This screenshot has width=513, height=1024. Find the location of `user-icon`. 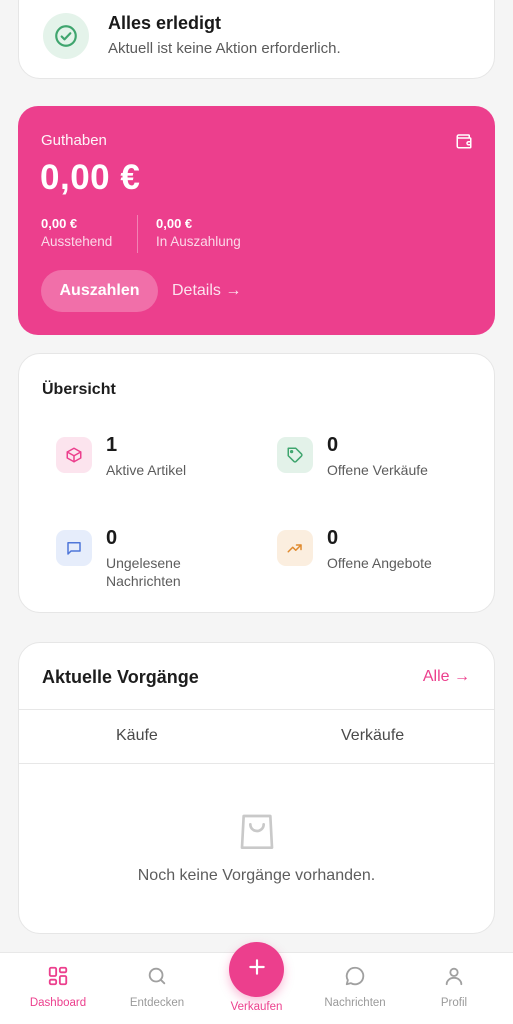

user-icon is located at coordinates (454, 978).